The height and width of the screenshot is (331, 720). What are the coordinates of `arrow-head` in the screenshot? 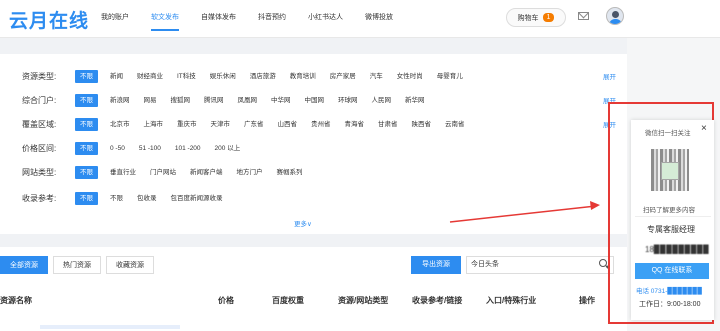 It's located at (595, 205).